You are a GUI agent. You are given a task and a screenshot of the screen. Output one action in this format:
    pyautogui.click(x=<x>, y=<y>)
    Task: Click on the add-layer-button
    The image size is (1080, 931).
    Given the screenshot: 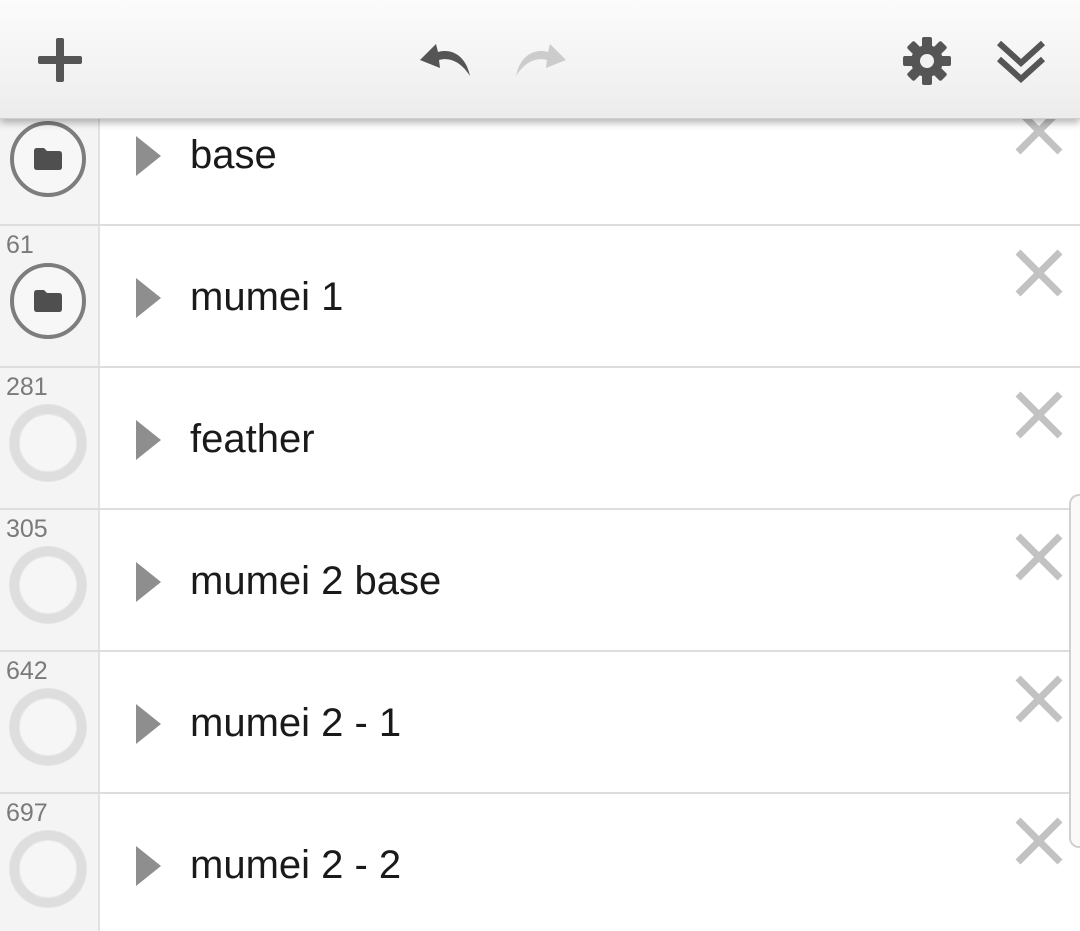 What is the action you would take?
    pyautogui.click(x=60, y=60)
    